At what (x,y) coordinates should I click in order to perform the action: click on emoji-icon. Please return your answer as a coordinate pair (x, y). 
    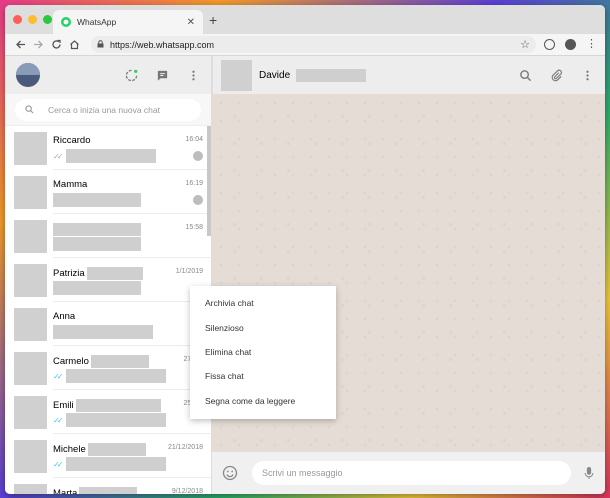
    Looking at the image, I should click on (230, 473).